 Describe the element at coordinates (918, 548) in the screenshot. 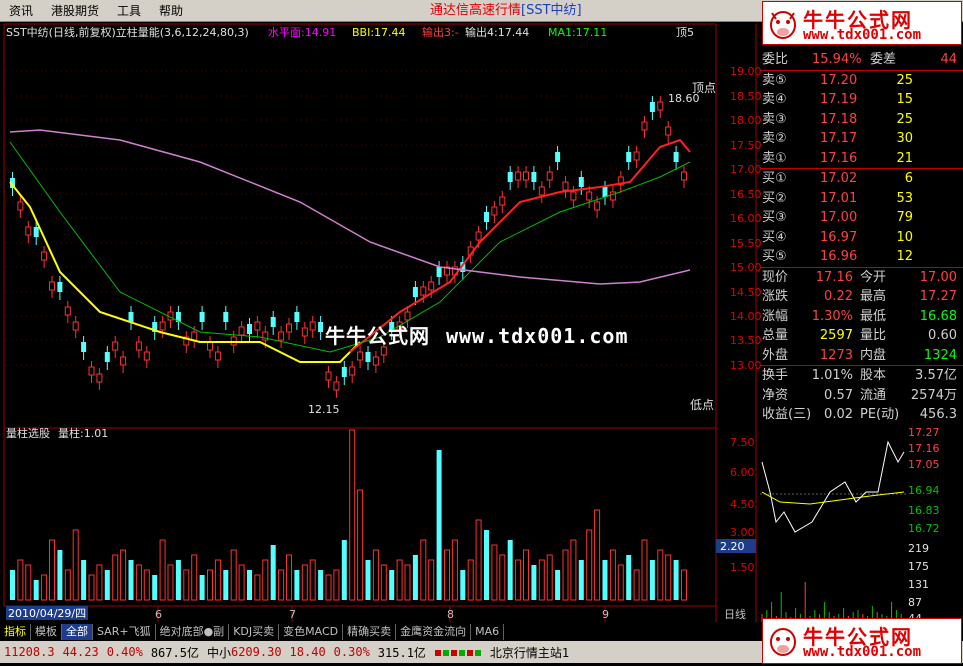

I see `mini-axis-label: 219` at that location.